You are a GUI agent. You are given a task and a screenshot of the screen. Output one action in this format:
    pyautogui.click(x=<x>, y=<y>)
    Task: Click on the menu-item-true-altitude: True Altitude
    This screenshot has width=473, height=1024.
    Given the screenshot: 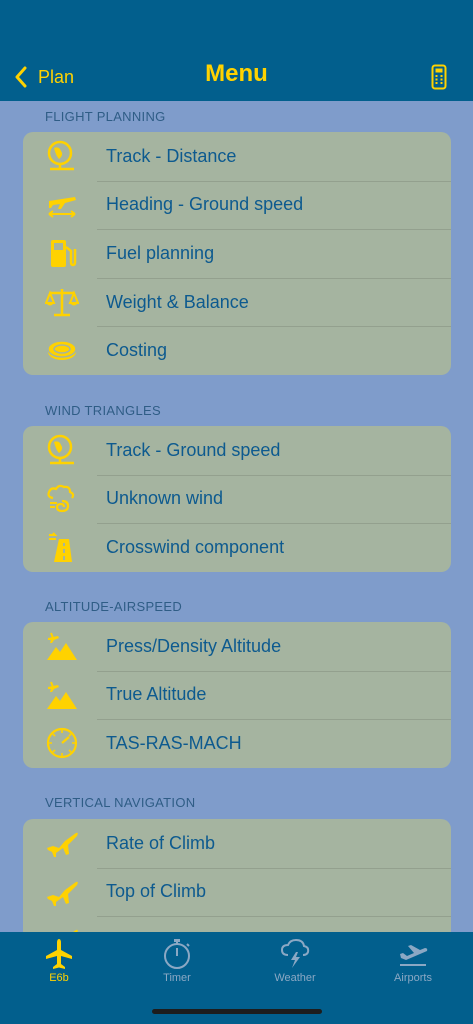 What is the action you would take?
    pyautogui.click(x=237, y=695)
    